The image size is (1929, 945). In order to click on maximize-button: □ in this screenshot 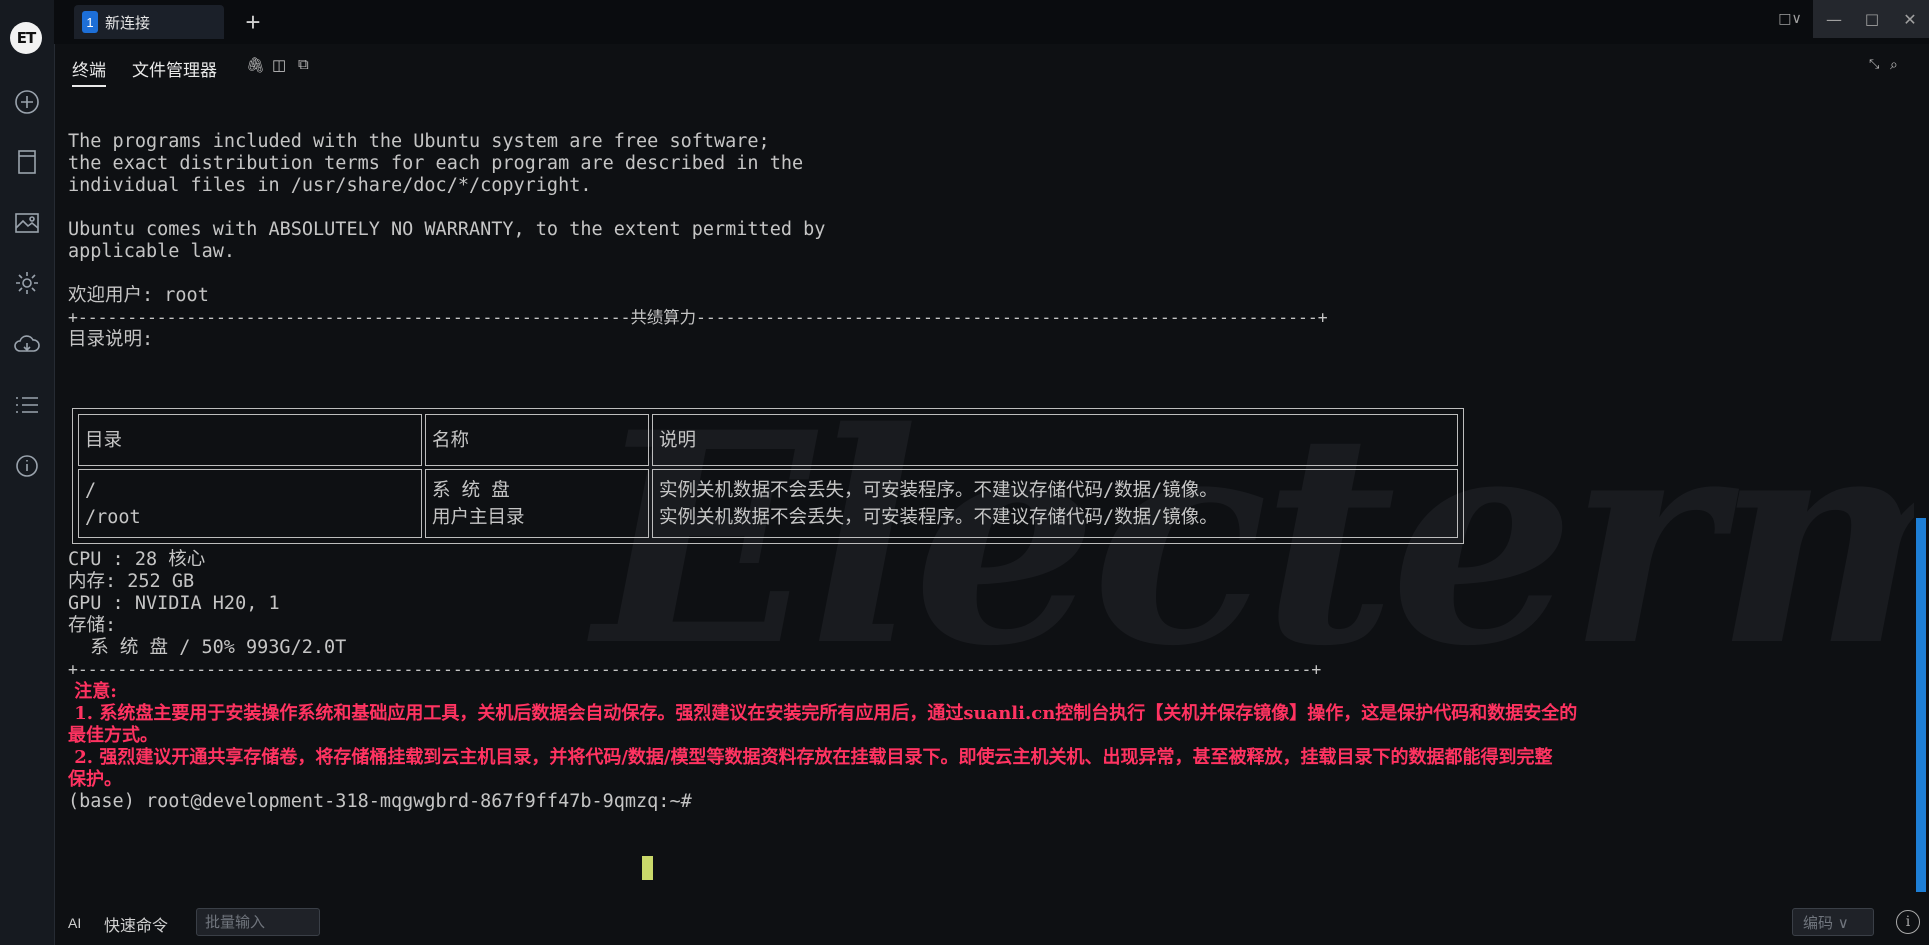, I will do `click(1872, 19)`.